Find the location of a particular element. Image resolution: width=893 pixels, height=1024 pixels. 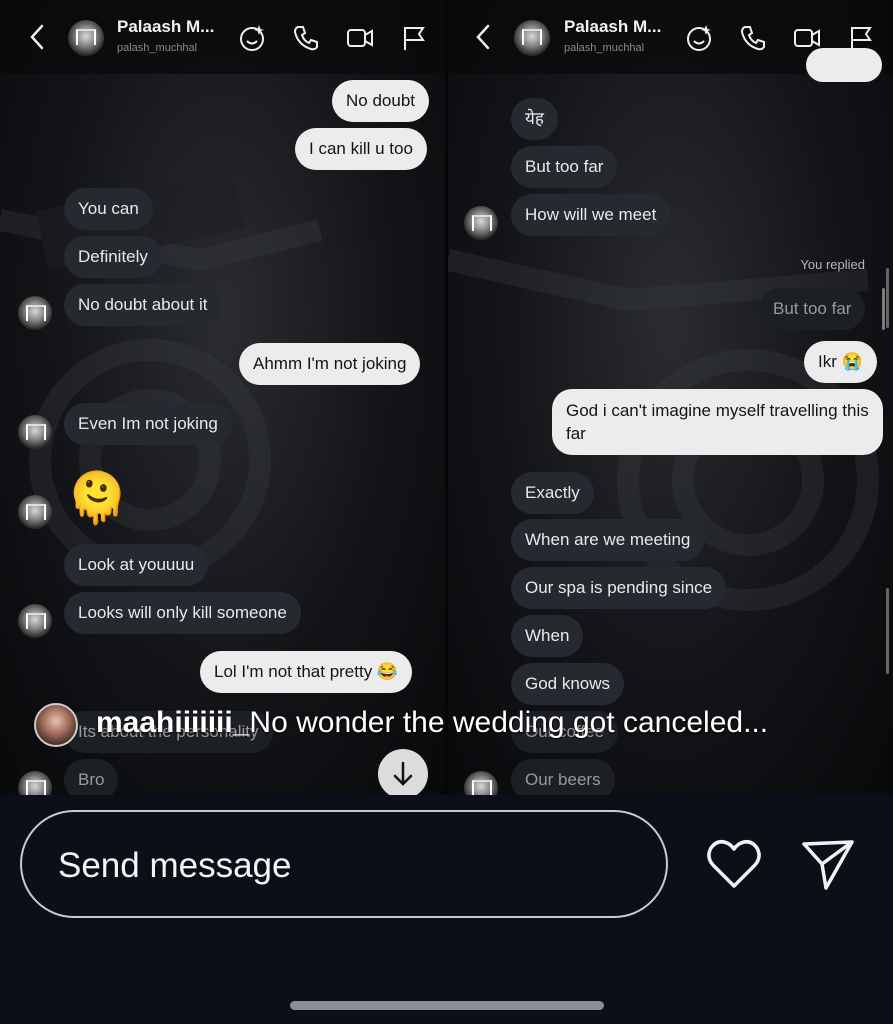

commenter-avatar is located at coordinates (56, 725).